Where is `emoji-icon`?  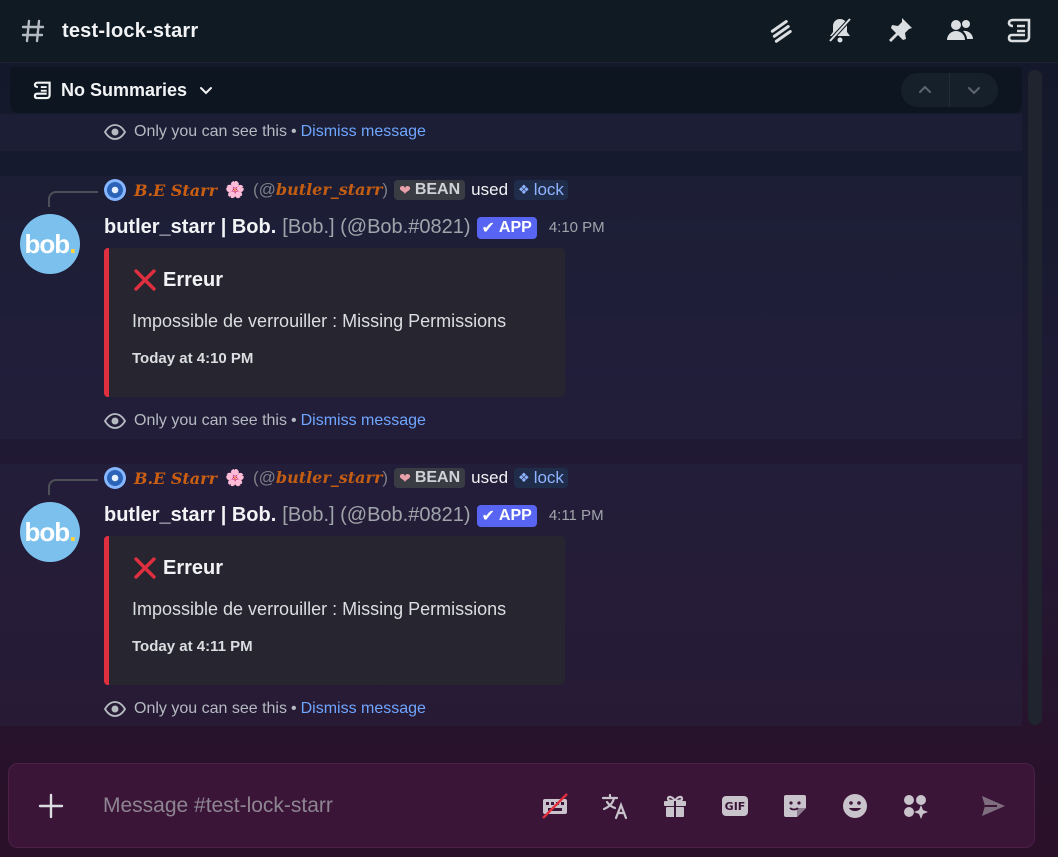
emoji-icon is located at coordinates (855, 806).